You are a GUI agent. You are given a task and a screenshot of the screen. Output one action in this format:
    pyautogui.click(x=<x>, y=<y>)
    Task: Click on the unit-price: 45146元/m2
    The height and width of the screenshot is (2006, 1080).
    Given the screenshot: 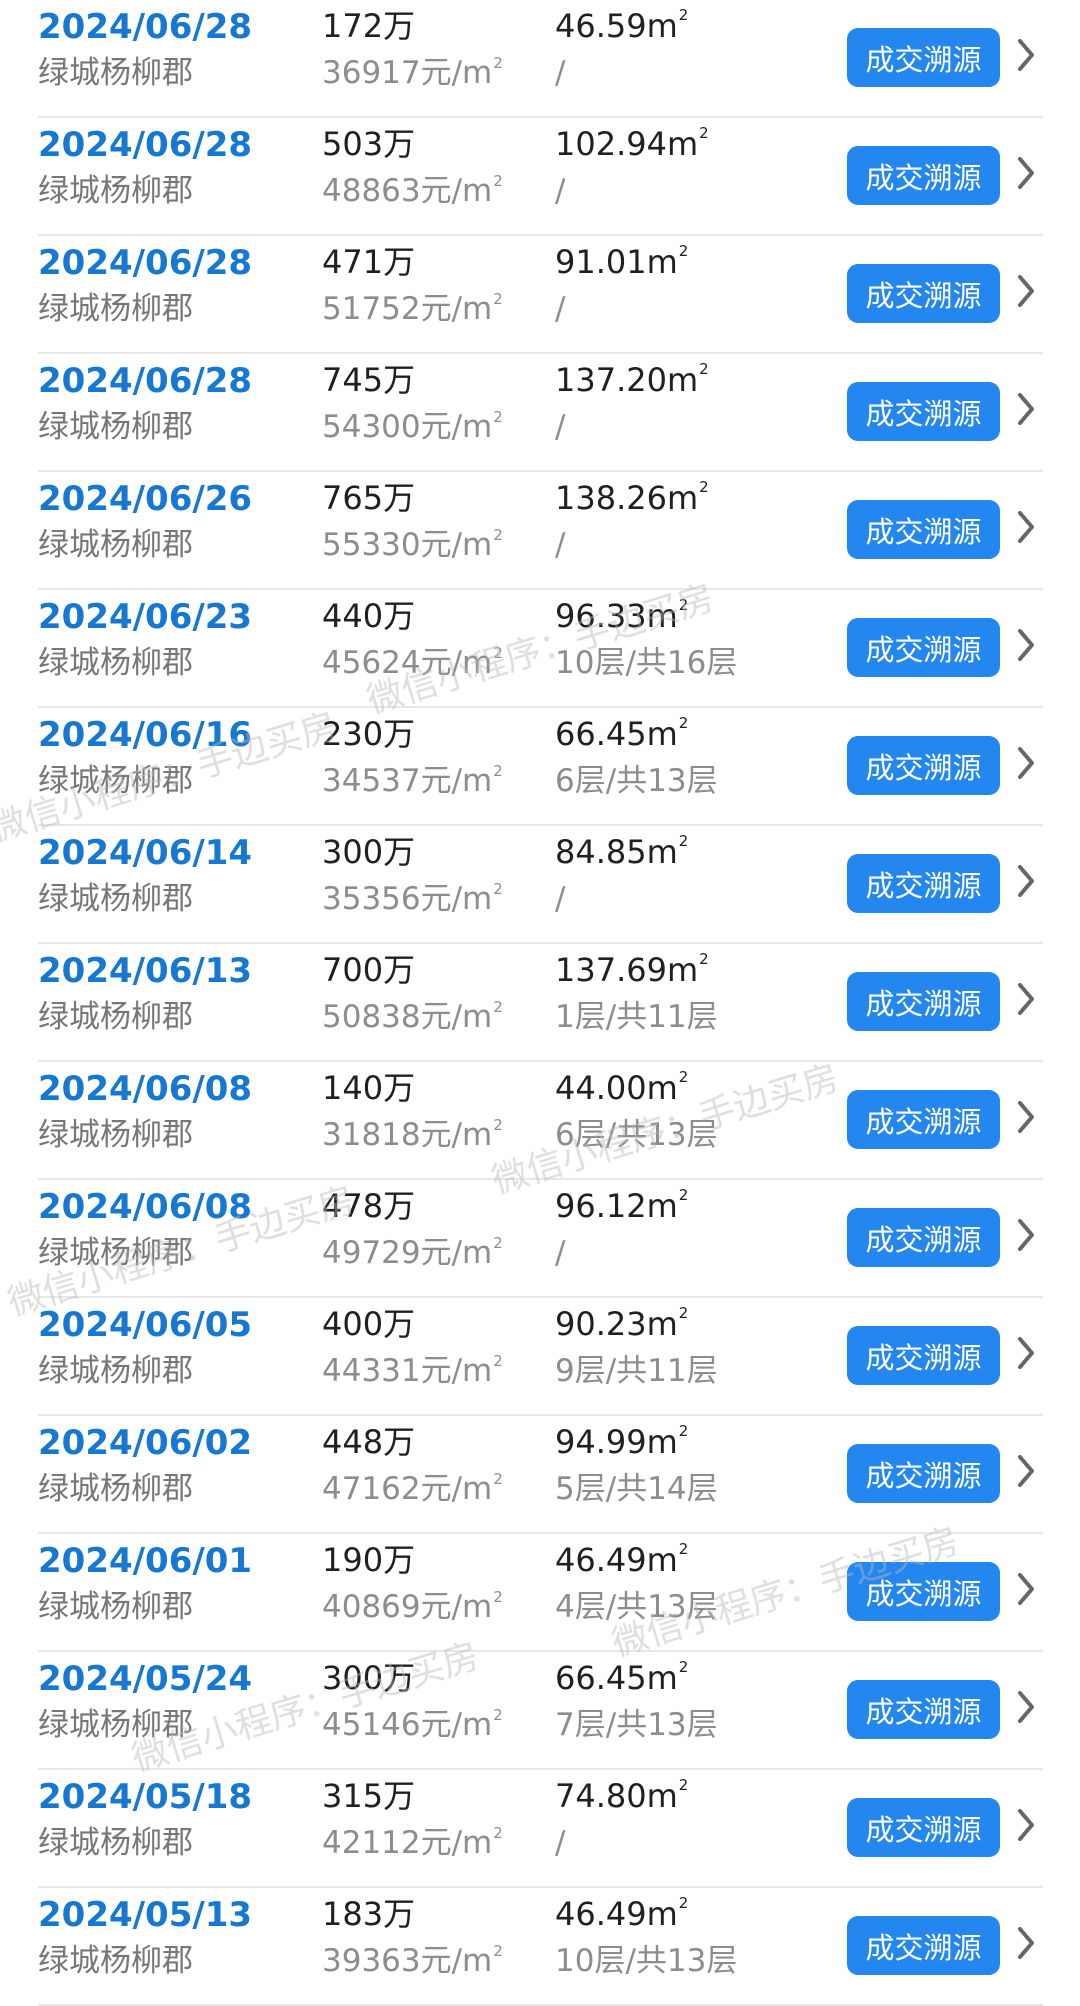 What is the action you would take?
    pyautogui.click(x=412, y=1724)
    